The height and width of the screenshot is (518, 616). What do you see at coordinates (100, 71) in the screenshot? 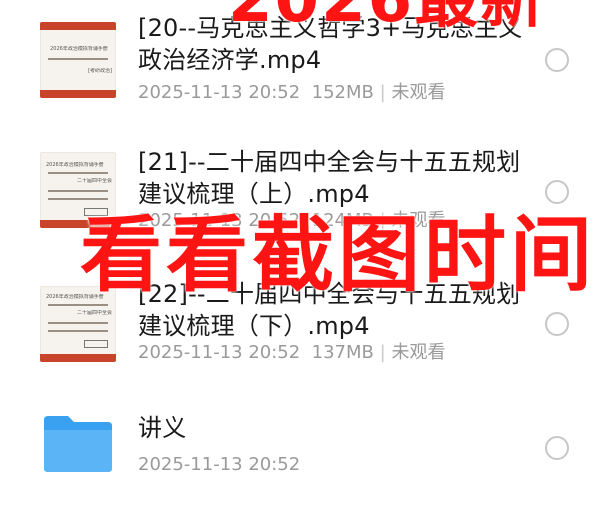
I see `thumbnail-subtext: [考研政治]` at bounding box center [100, 71].